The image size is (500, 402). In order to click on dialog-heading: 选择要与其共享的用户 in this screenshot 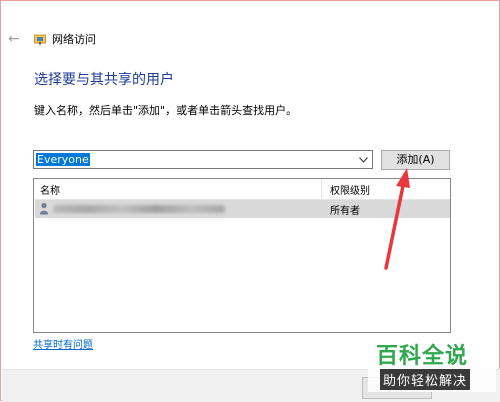, I will do `click(104, 80)`.